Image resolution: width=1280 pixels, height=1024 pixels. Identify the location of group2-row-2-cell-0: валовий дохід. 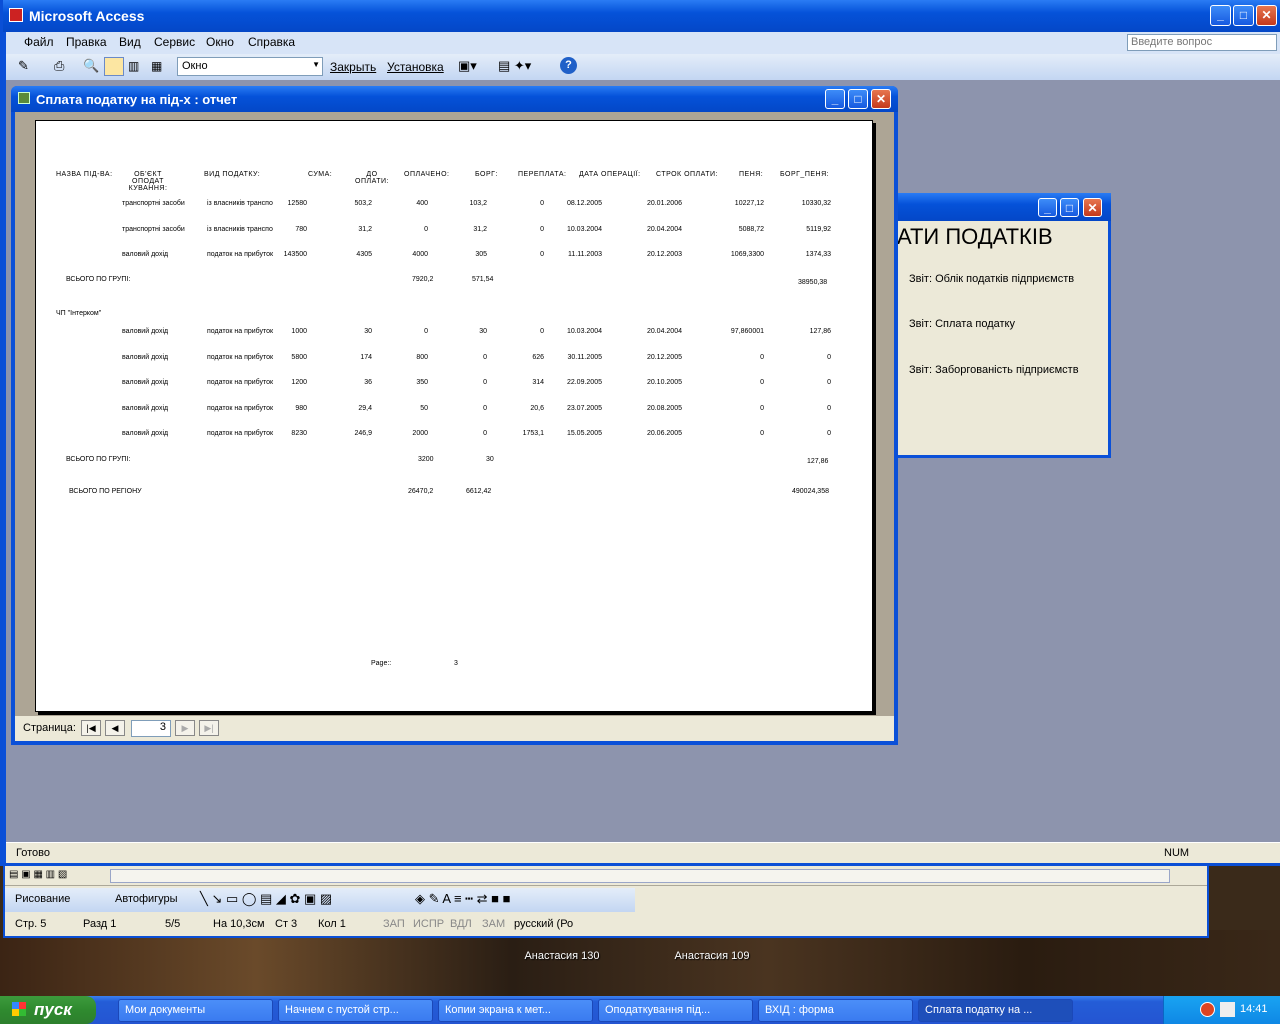
(145, 382).